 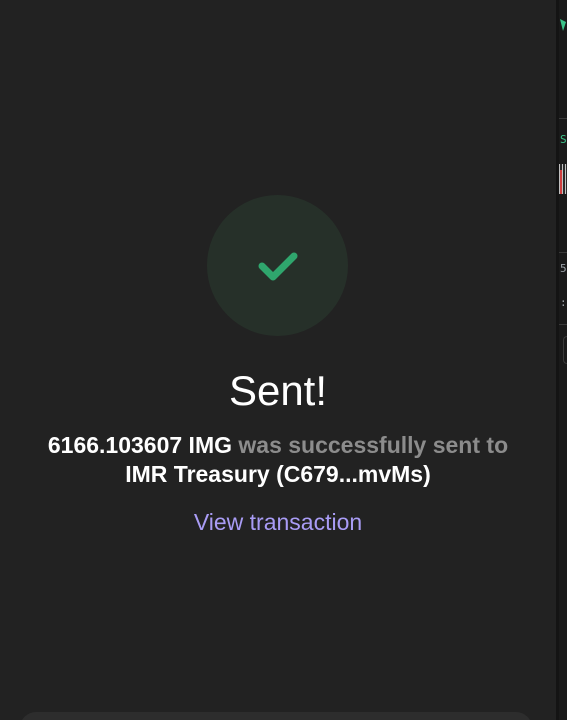 I want to click on strip-text-time: 5:, so click(x=563, y=268).